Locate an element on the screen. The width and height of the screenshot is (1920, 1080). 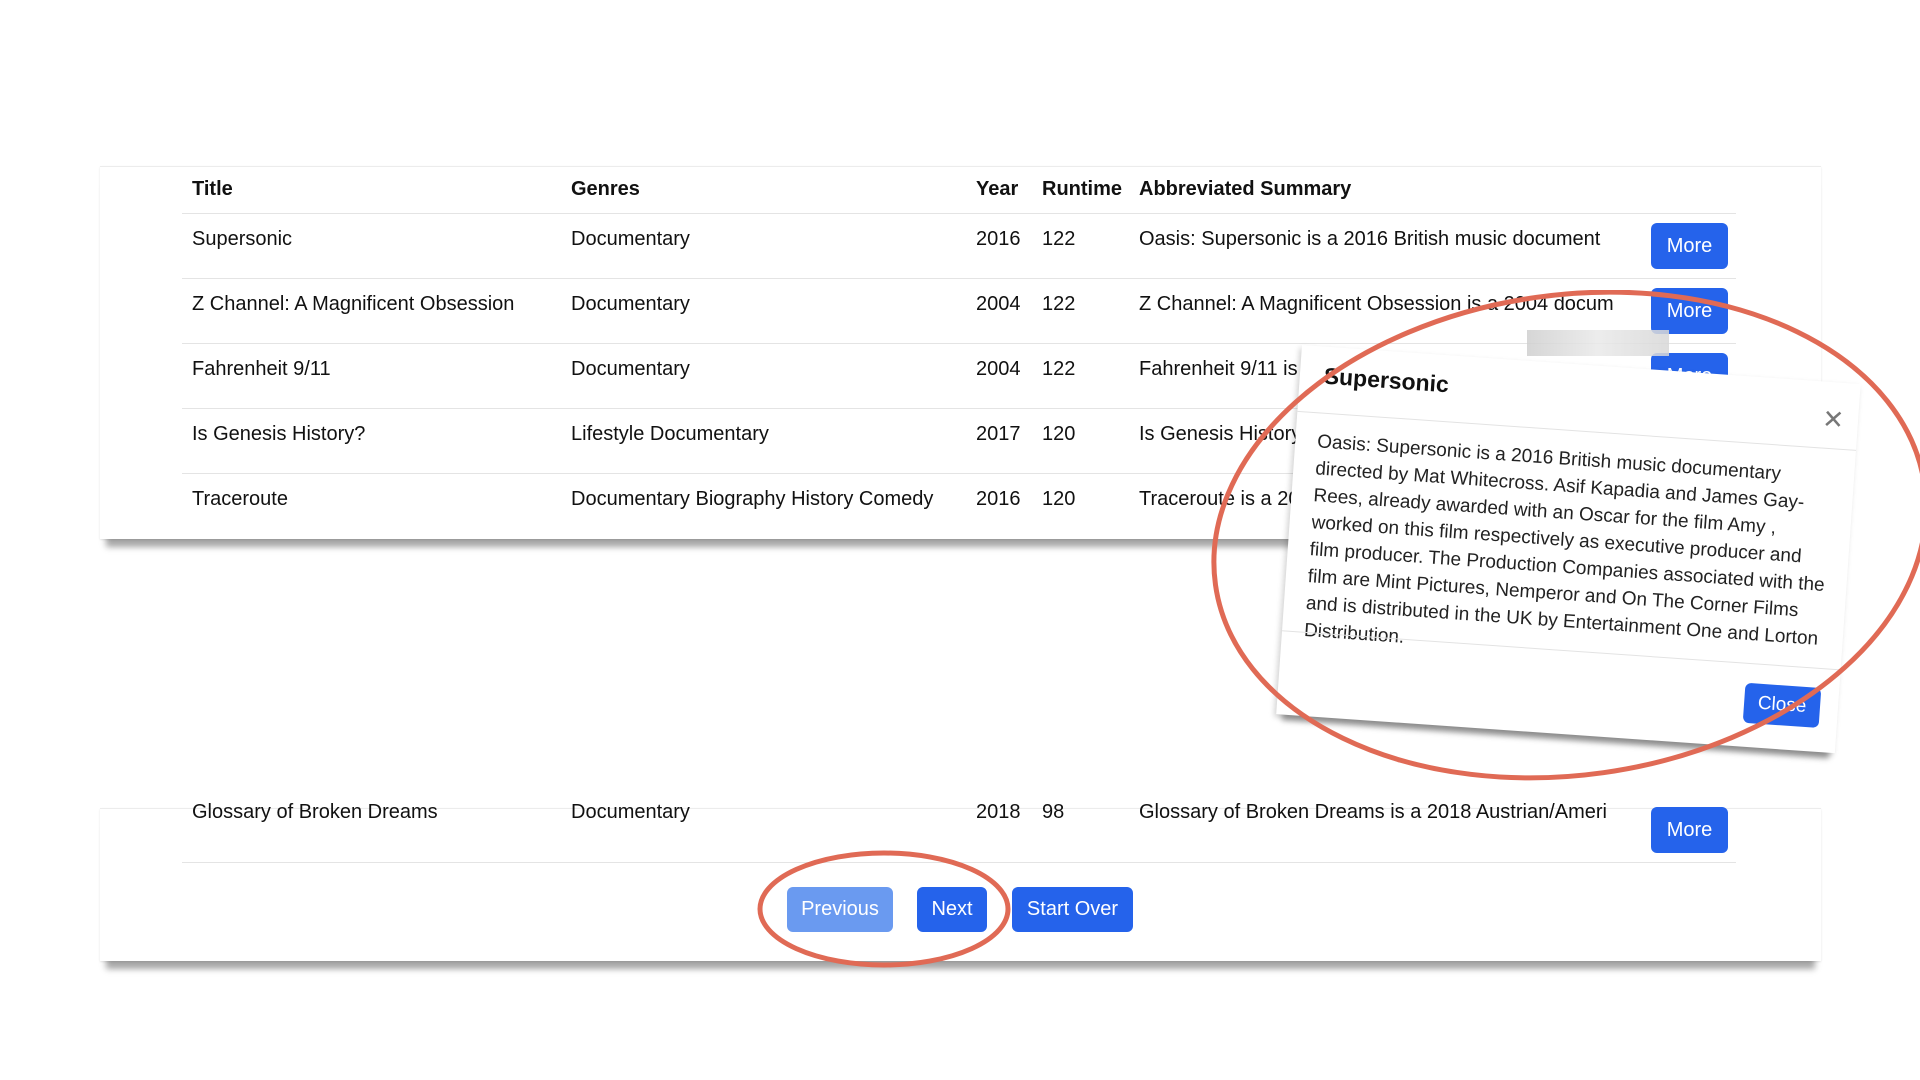
row-genres: Lifestyle Documentary is located at coordinates (670, 434).